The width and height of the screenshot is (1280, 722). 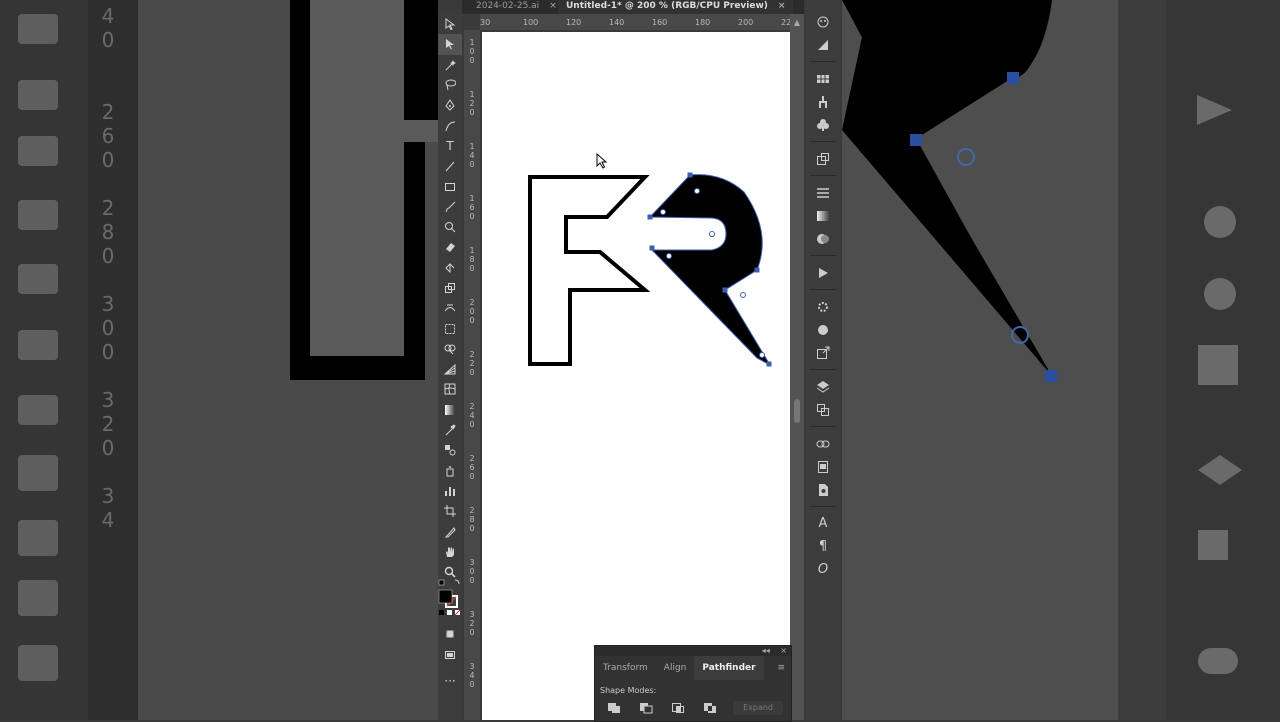 I want to click on actions-icon, so click(x=823, y=272).